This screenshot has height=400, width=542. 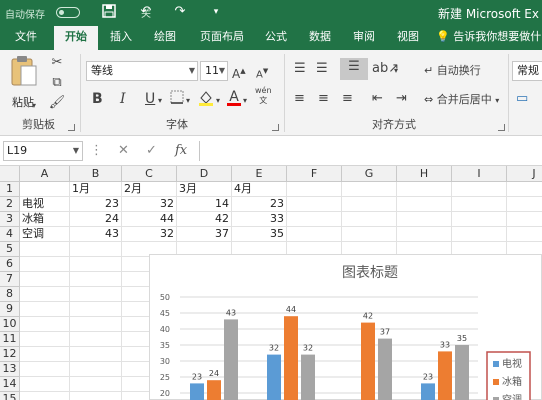 I want to click on cut-icon: ✂, so click(x=57, y=63).